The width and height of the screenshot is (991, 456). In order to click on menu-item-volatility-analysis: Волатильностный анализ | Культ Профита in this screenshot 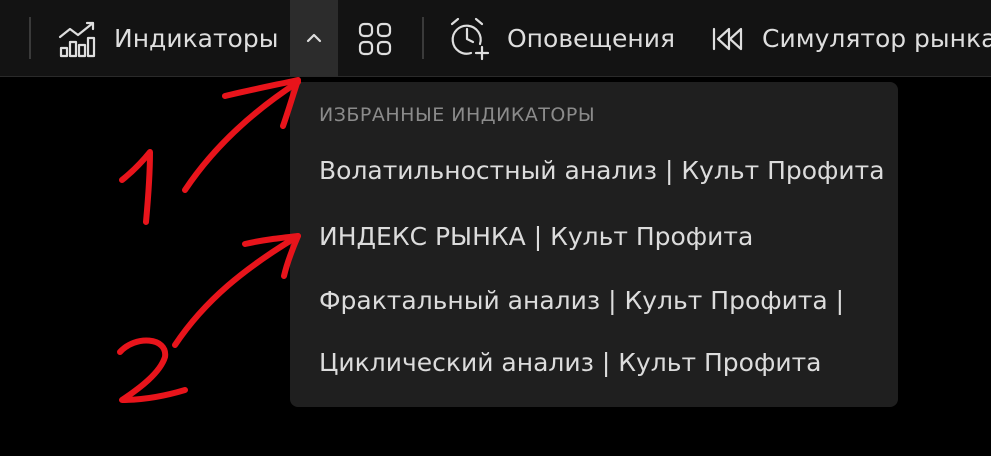, I will do `click(602, 170)`.